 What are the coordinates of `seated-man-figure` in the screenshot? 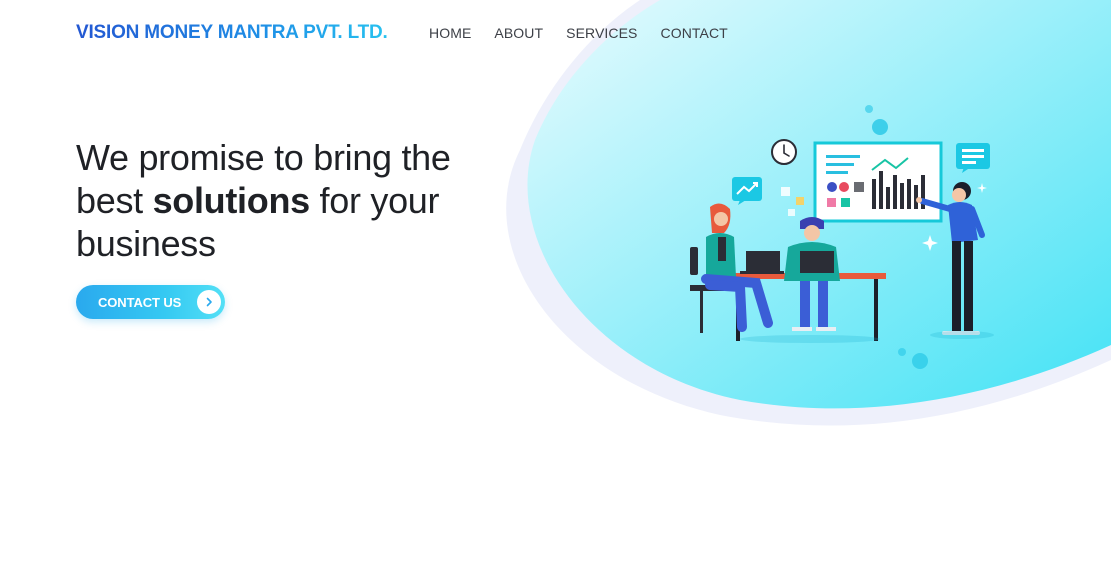 It's located at (812, 274).